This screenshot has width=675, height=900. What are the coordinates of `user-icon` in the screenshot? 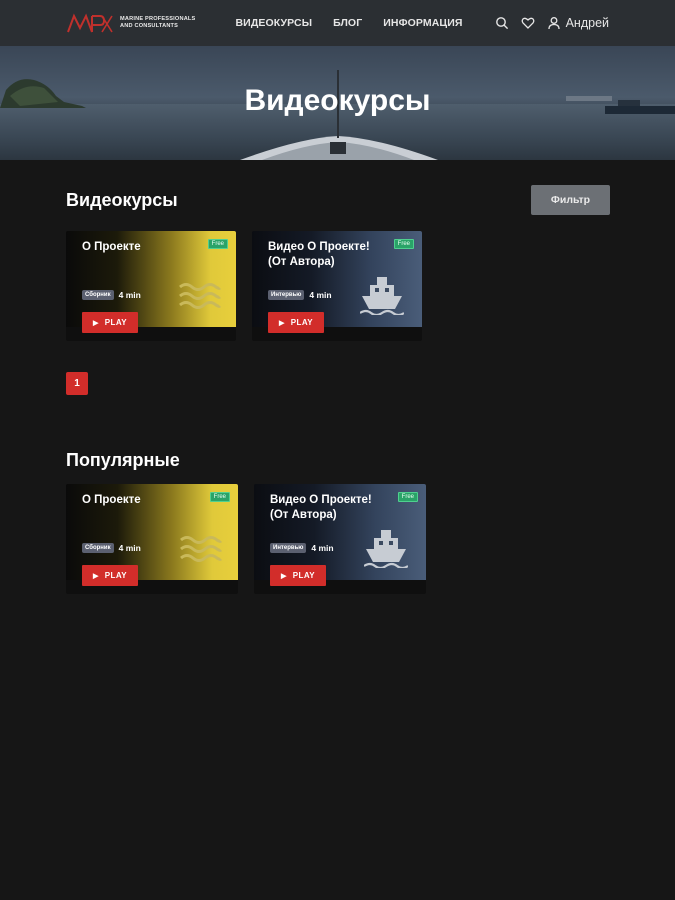 It's located at (553, 23).